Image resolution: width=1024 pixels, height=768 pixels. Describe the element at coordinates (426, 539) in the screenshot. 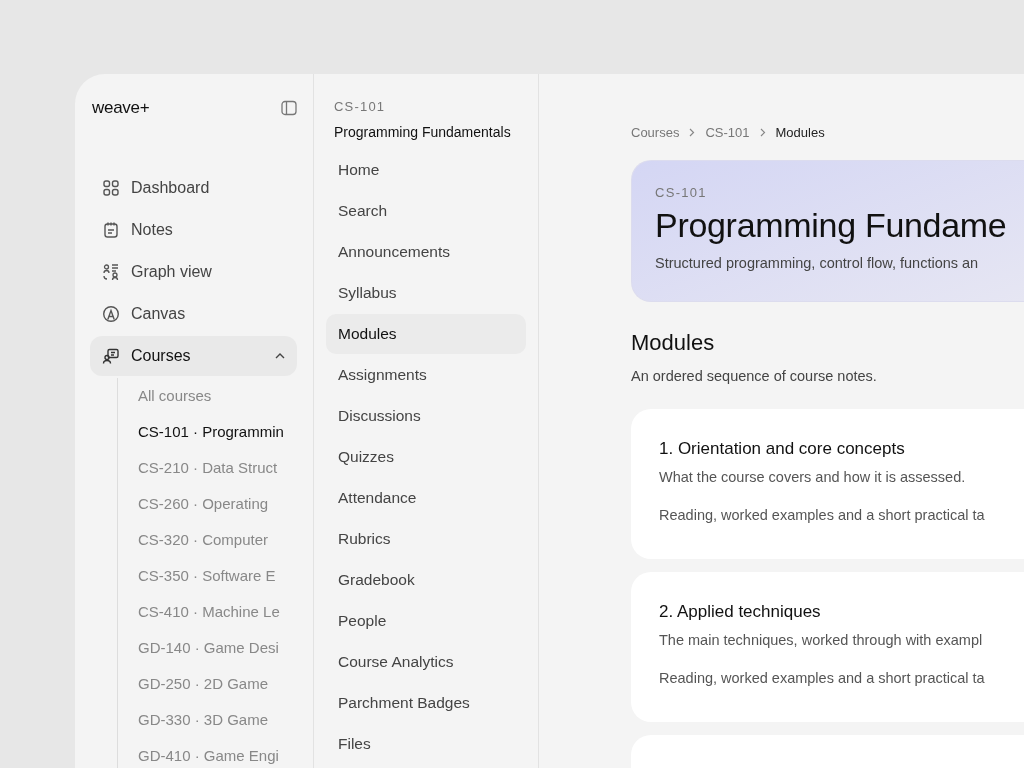

I see `course-menu-item: Rubrics` at that location.